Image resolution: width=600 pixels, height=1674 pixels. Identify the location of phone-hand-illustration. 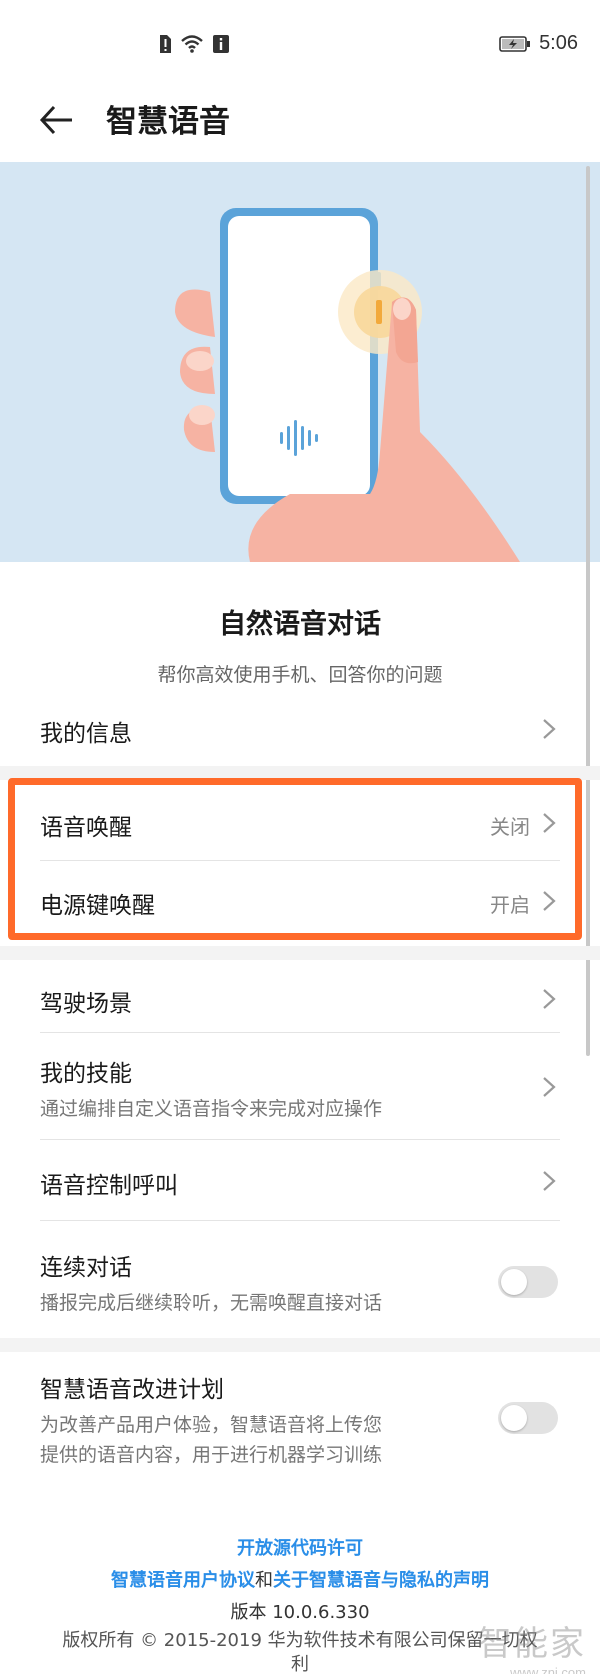
(348, 385).